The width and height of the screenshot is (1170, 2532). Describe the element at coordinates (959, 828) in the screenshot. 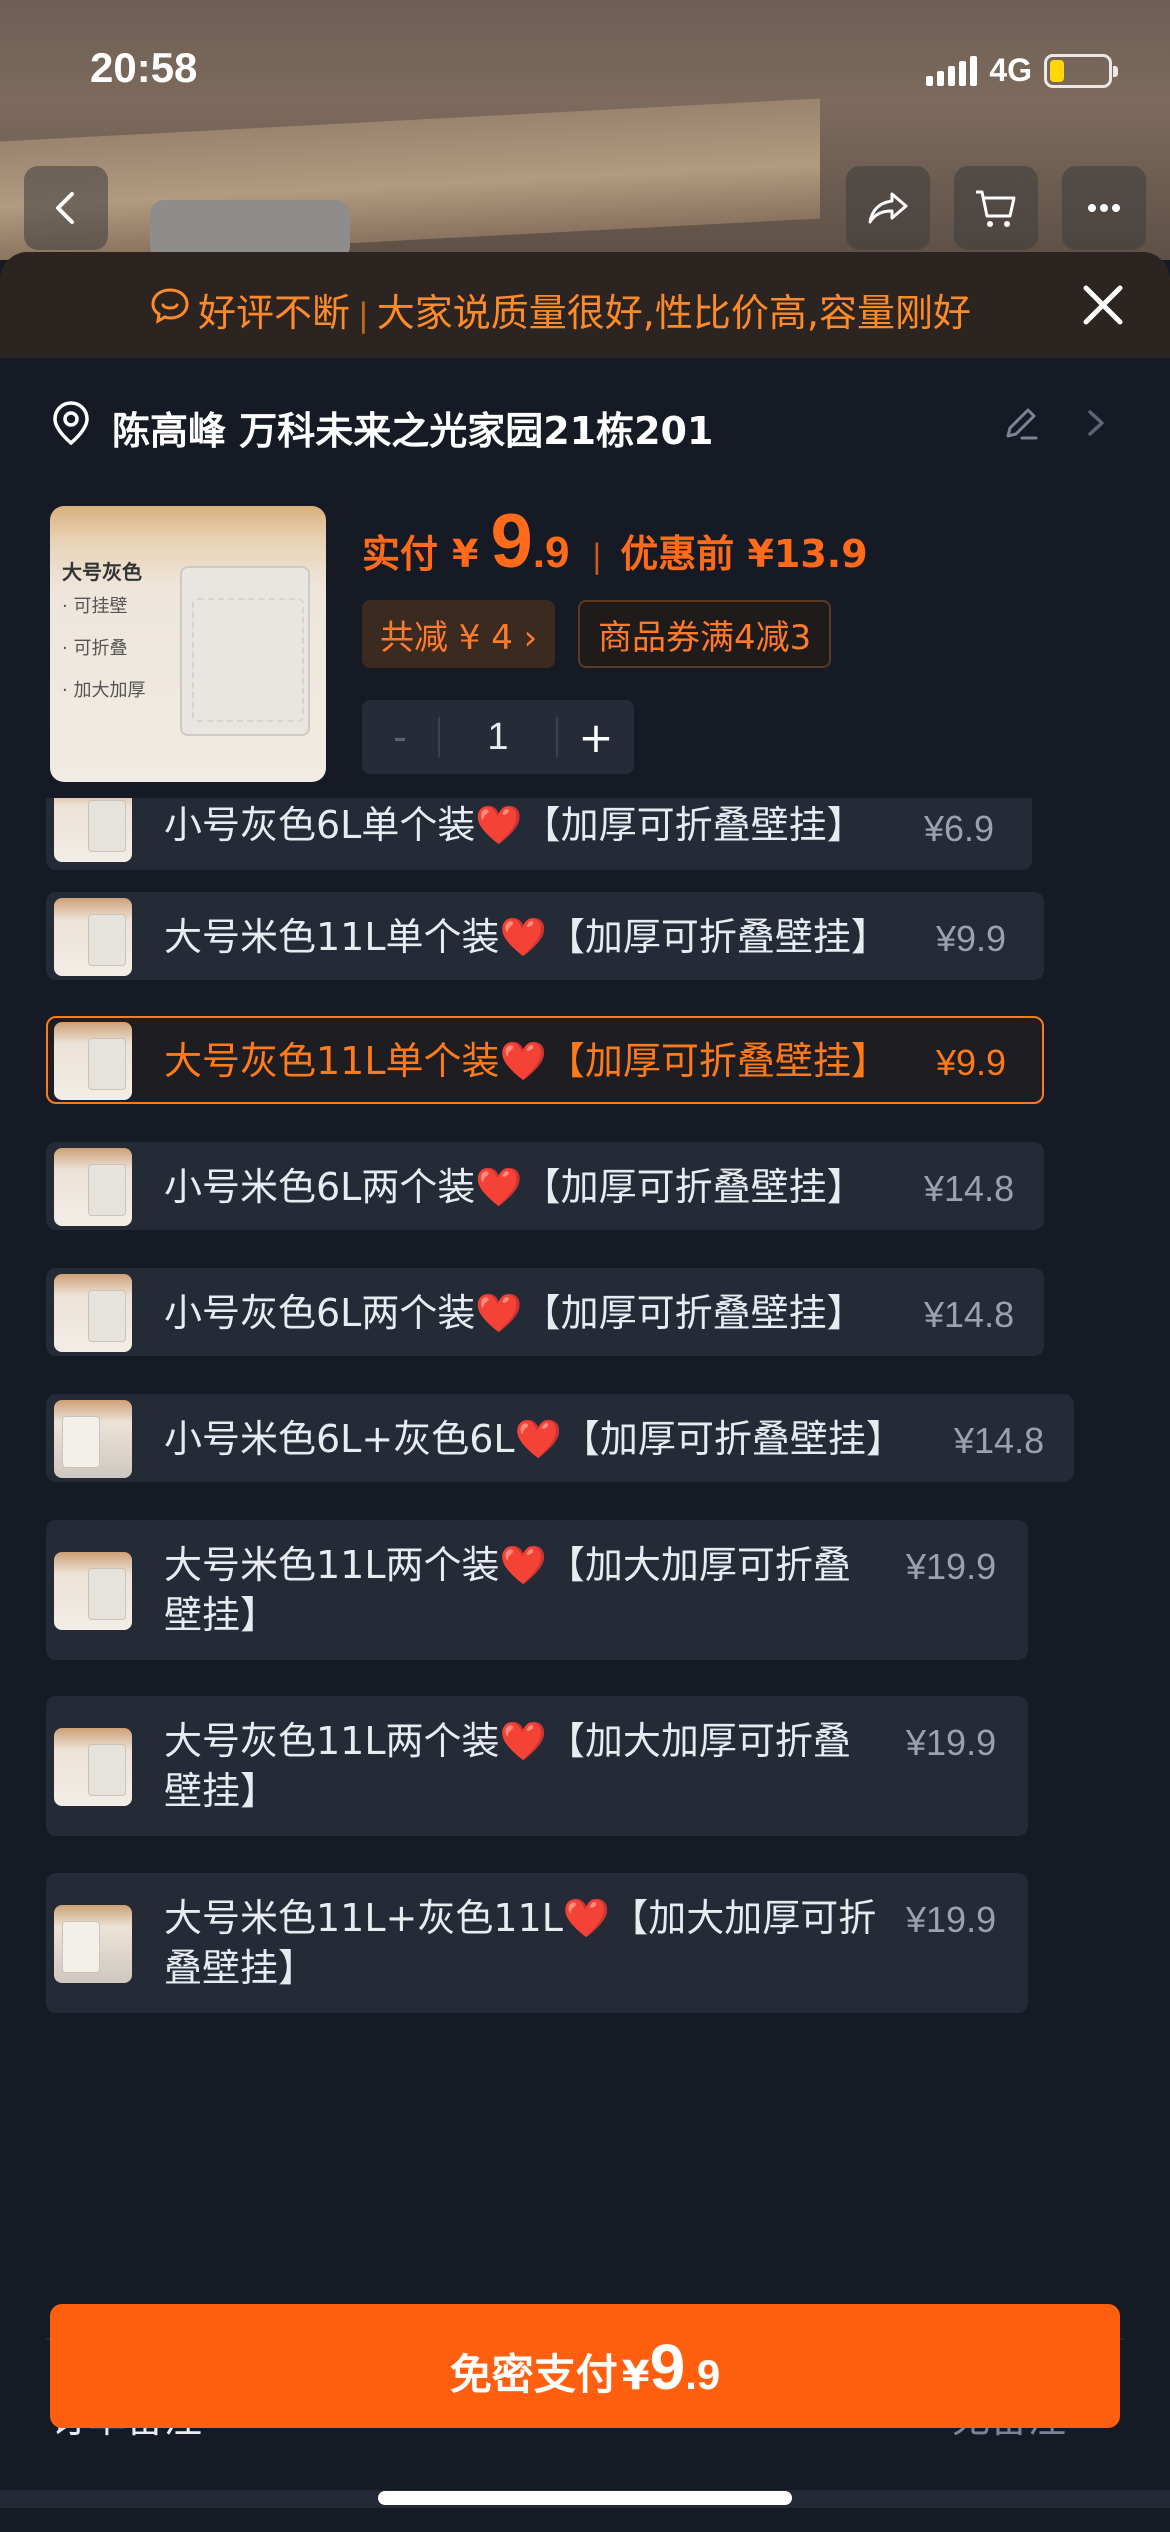

I see `sku-price: ¥6.9` at that location.